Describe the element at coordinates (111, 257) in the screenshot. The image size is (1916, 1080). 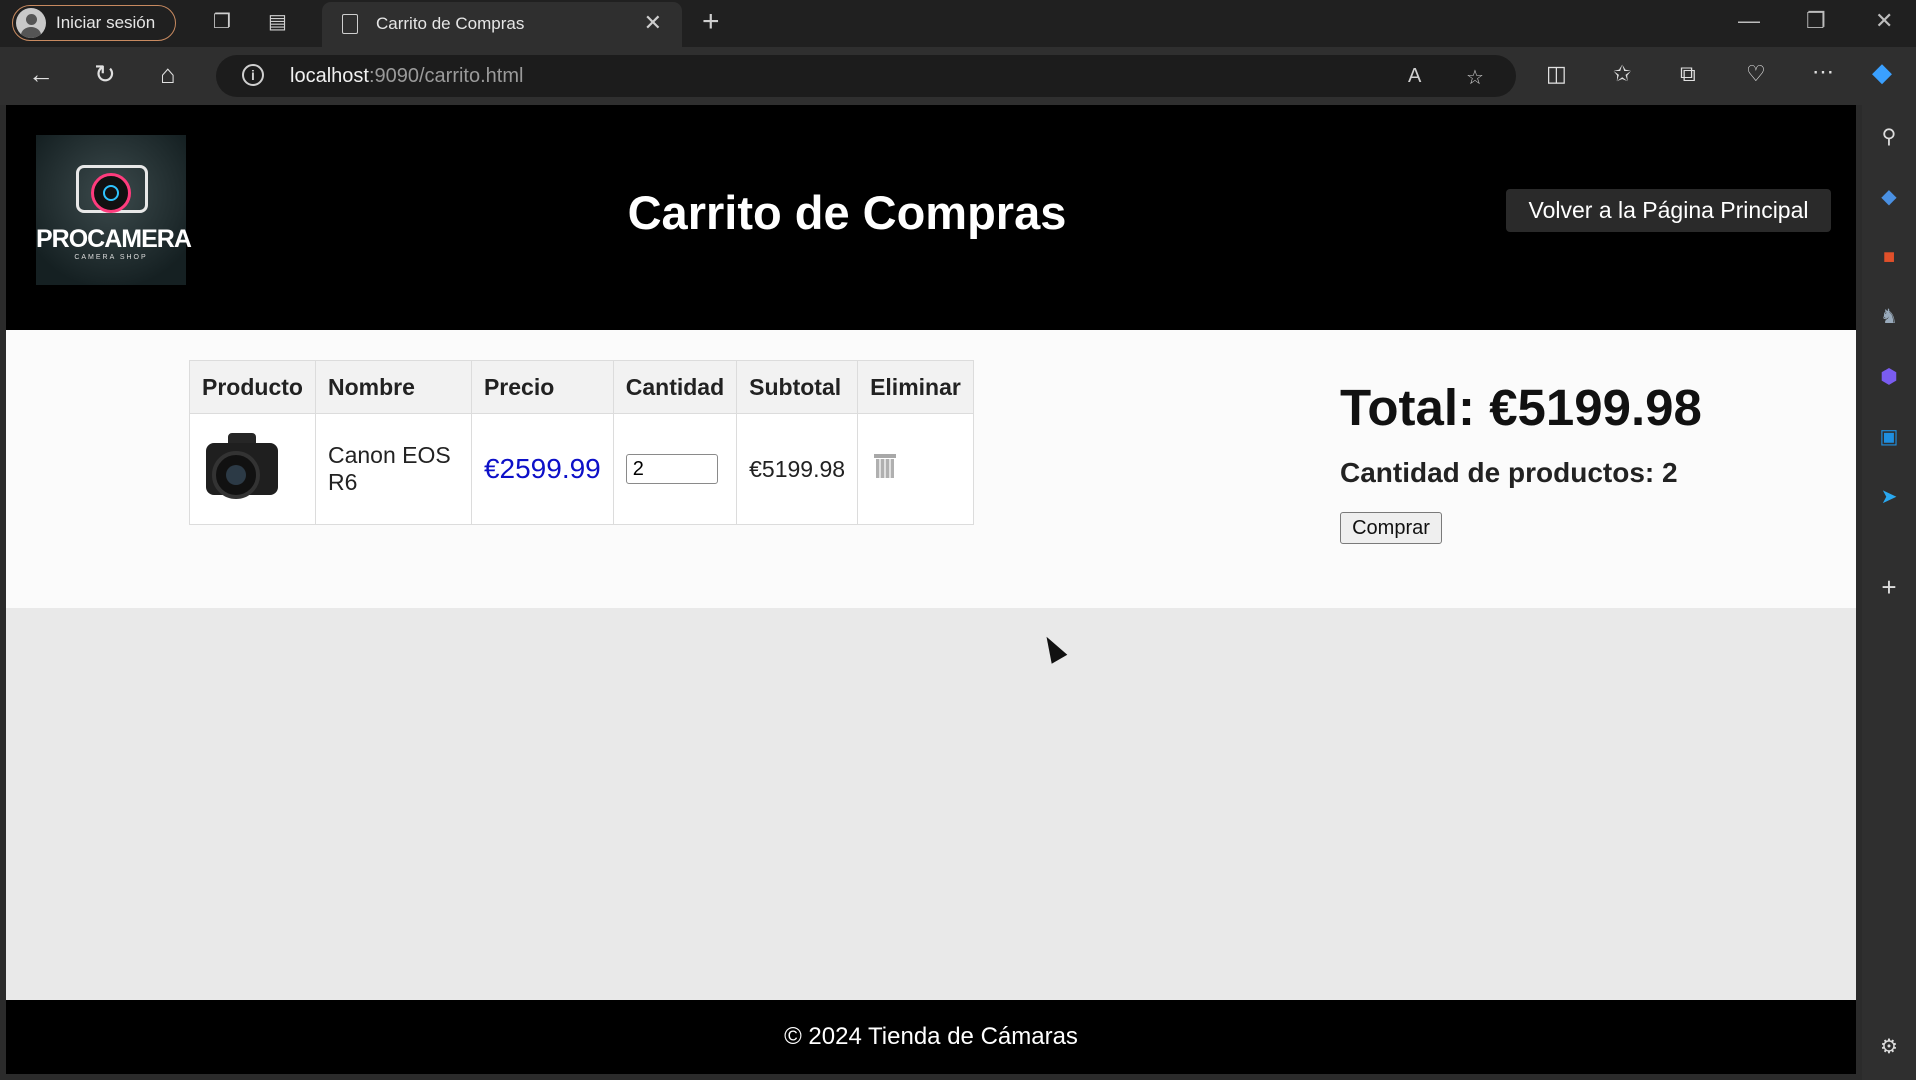
I see `logo-sub-text: CAMERA SHOP` at that location.